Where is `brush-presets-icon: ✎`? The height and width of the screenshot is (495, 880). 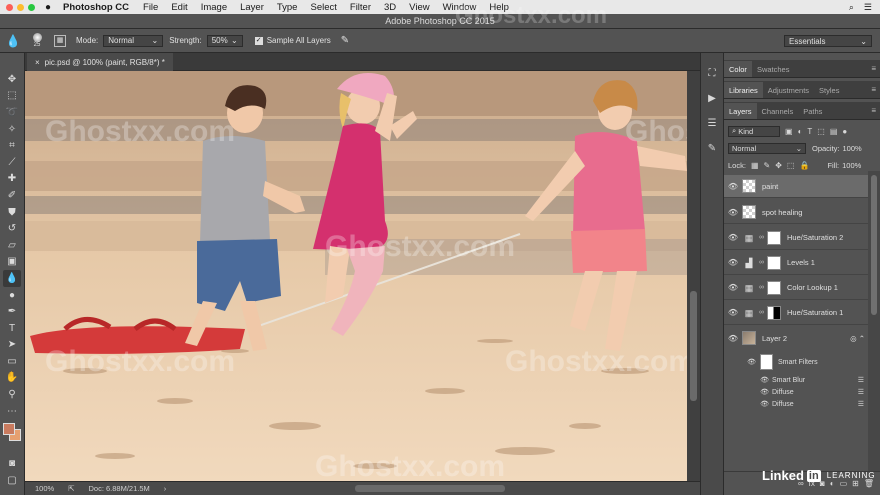 brush-presets-icon: ✎ is located at coordinates (712, 149).